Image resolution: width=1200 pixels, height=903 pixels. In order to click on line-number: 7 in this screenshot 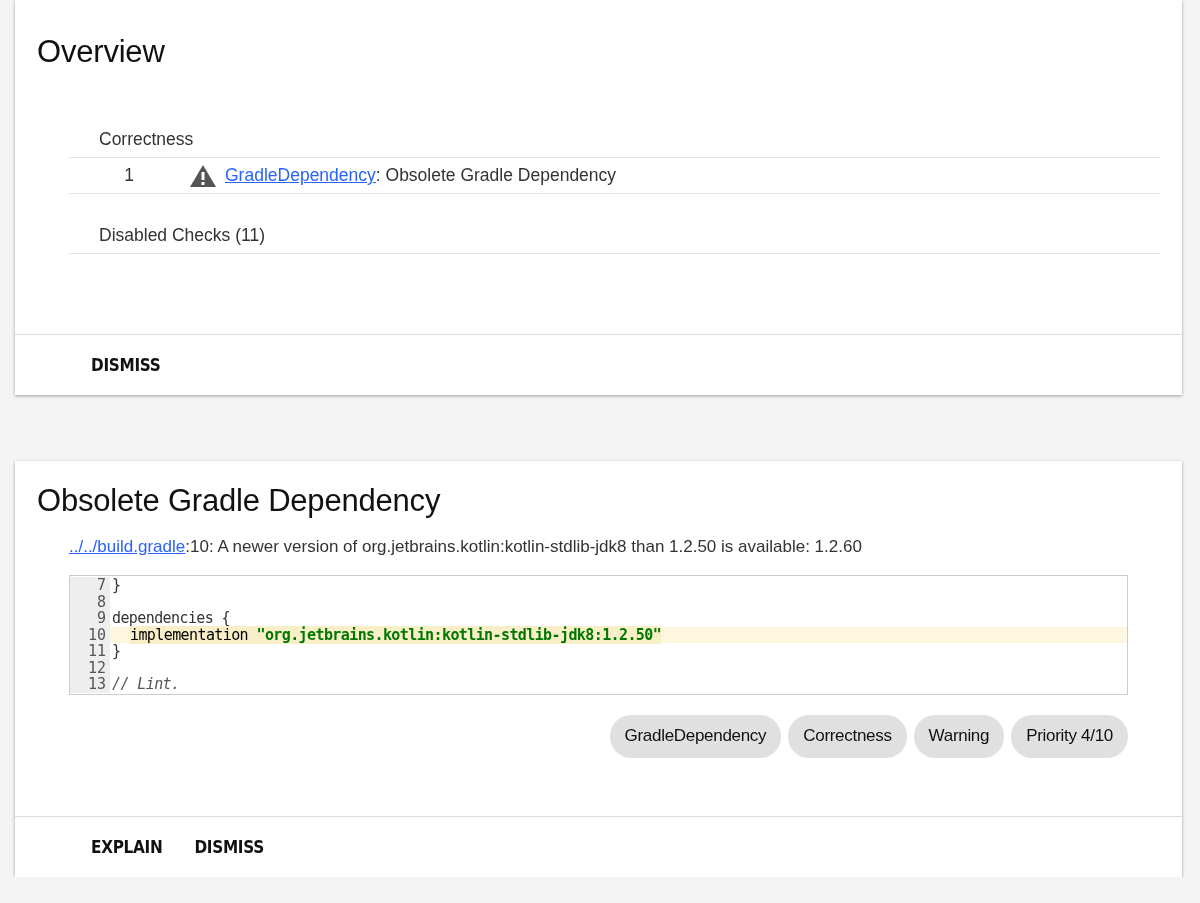, I will do `click(90, 585)`.